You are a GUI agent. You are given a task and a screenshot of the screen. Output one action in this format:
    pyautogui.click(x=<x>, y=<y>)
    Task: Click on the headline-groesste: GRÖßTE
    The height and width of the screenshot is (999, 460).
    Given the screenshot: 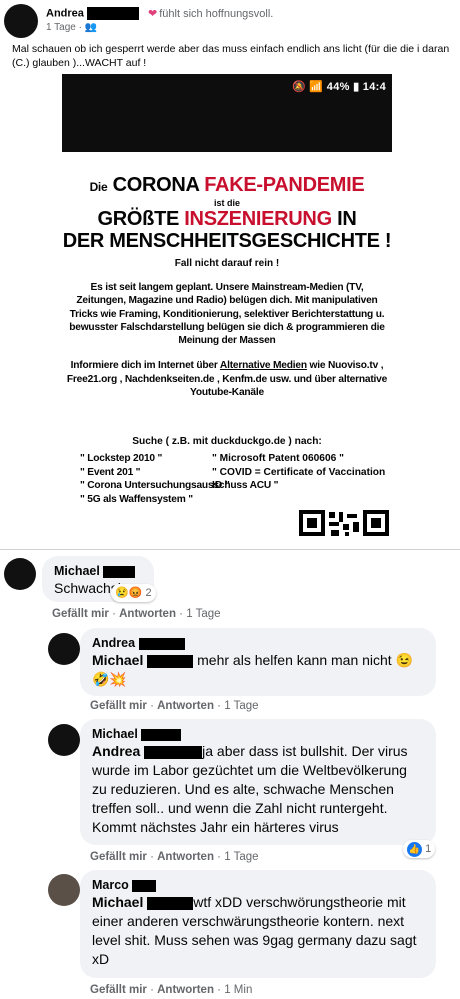 What is the action you would take?
    pyautogui.click(x=138, y=219)
    